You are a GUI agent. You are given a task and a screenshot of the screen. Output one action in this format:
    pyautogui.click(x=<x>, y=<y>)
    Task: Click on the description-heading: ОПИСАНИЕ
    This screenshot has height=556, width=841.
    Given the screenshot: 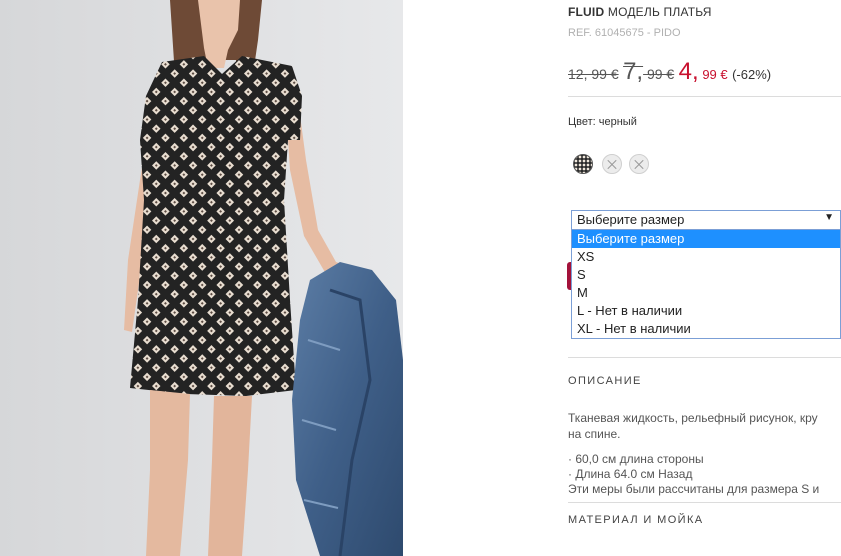 What is the action you would take?
    pyautogui.click(x=605, y=381)
    